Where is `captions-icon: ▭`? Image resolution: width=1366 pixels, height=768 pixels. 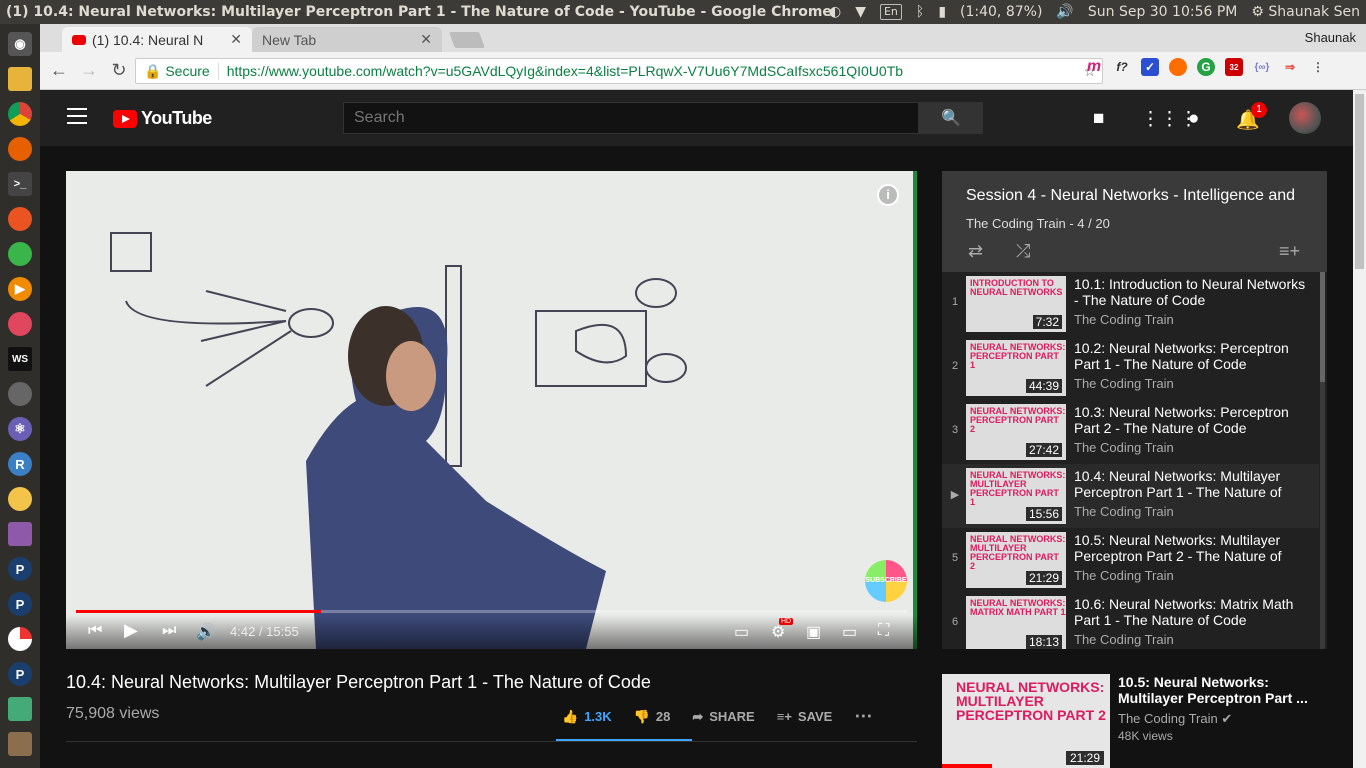
captions-icon: ▭ is located at coordinates (741, 632).